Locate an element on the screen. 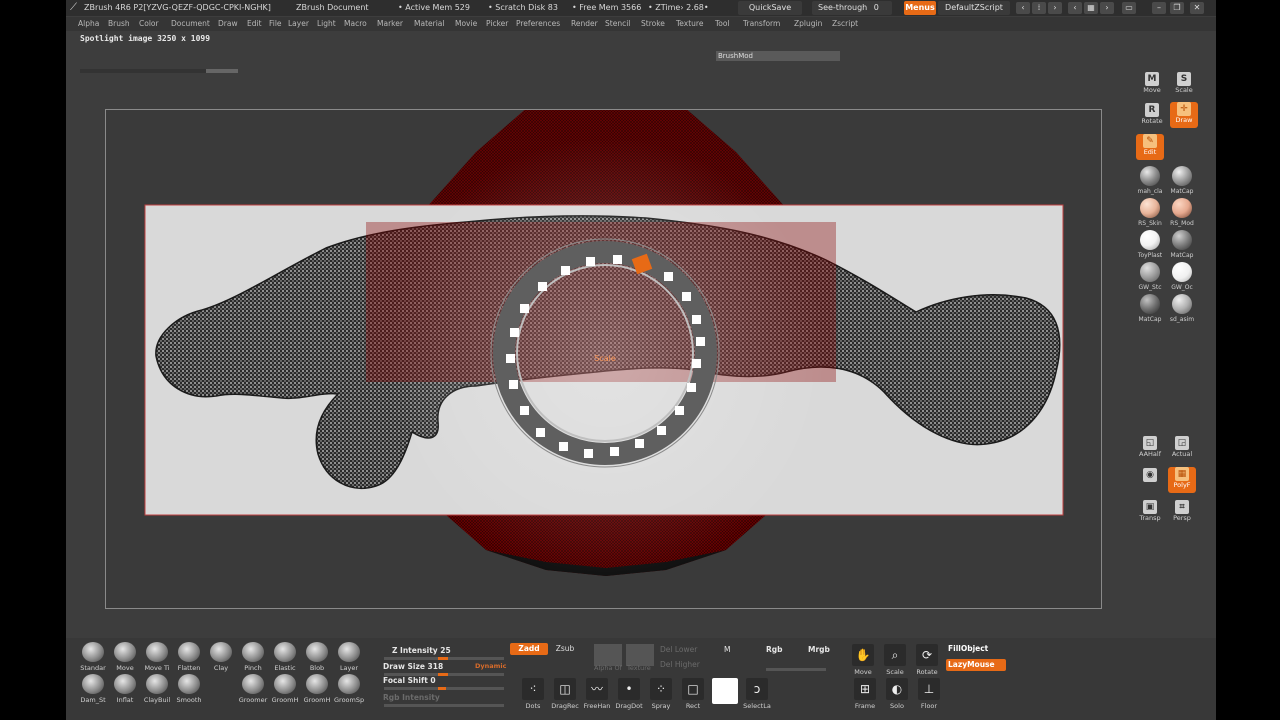 The width and height of the screenshot is (1280, 720). material-swatch: RS_Skin is located at coordinates (1150, 214).